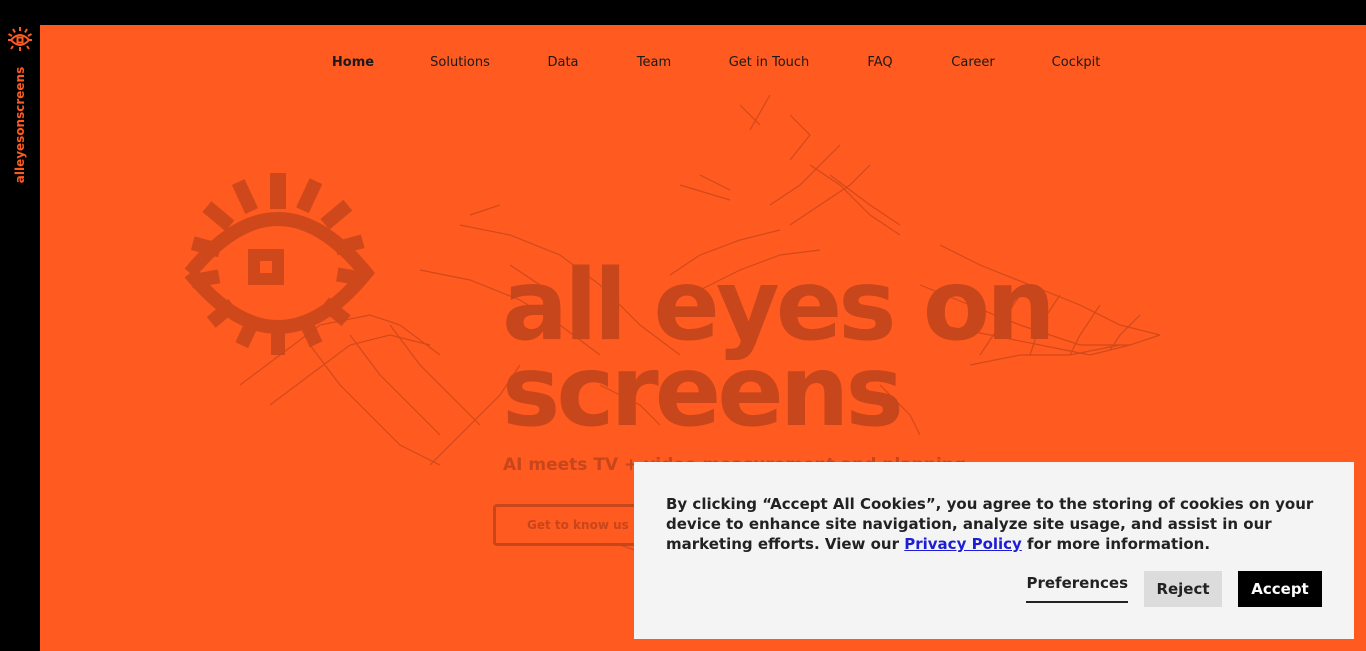 The width and height of the screenshot is (1366, 651). Describe the element at coordinates (1116, 544) in the screenshot. I see `cookie-text-after: for more information.` at that location.